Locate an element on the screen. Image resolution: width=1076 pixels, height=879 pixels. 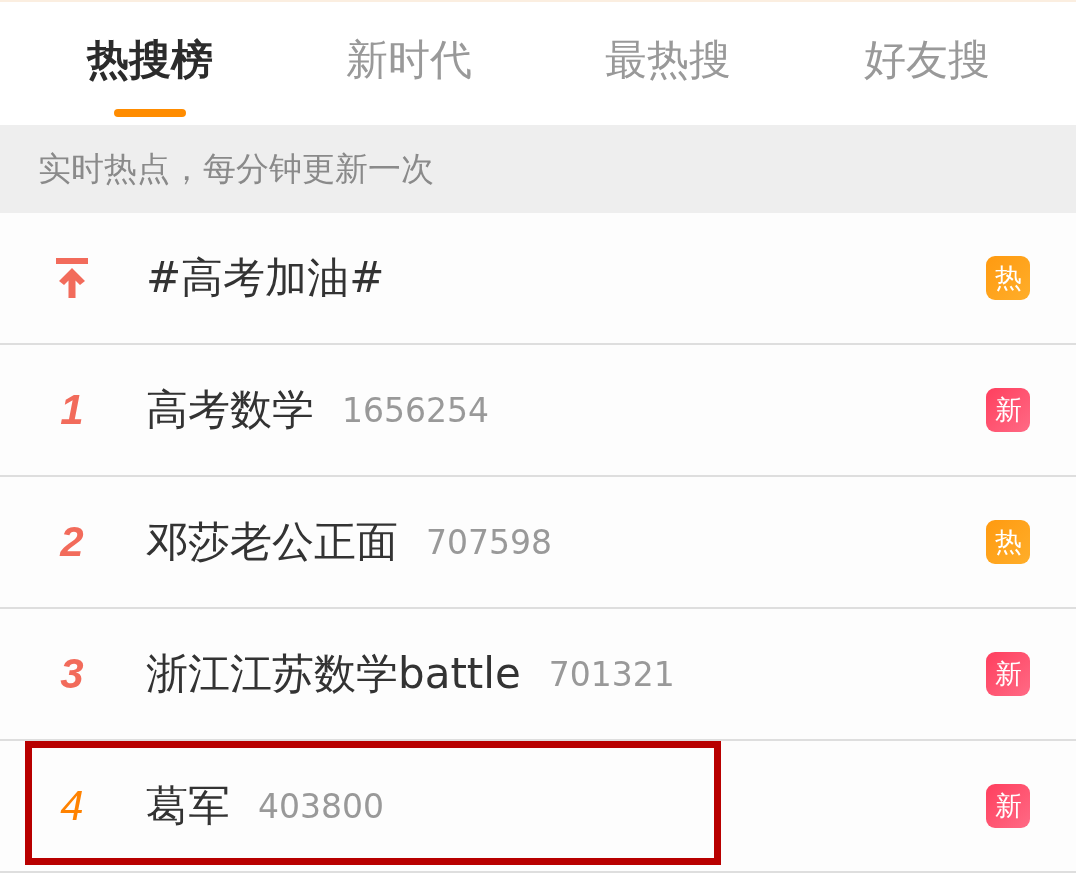
search-count: 707598 is located at coordinates (489, 542).